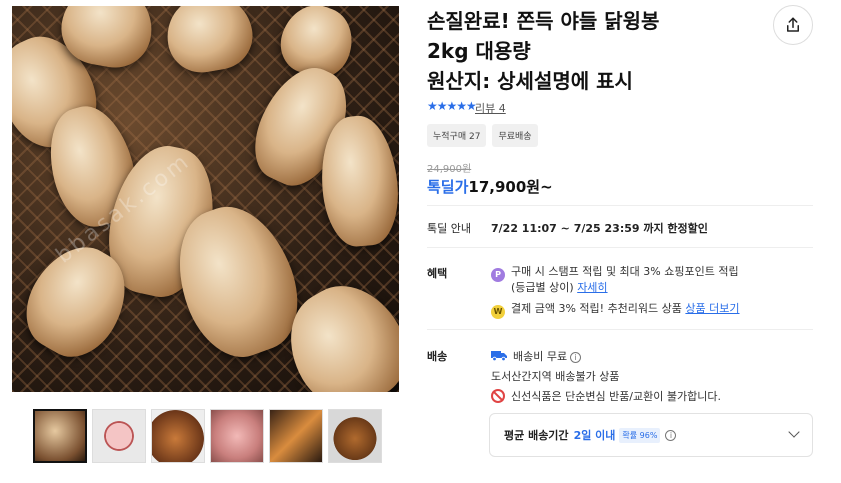 This screenshot has height=483, width=841. What do you see at coordinates (449, 169) in the screenshot?
I see `original-price: 24,900원` at bounding box center [449, 169].